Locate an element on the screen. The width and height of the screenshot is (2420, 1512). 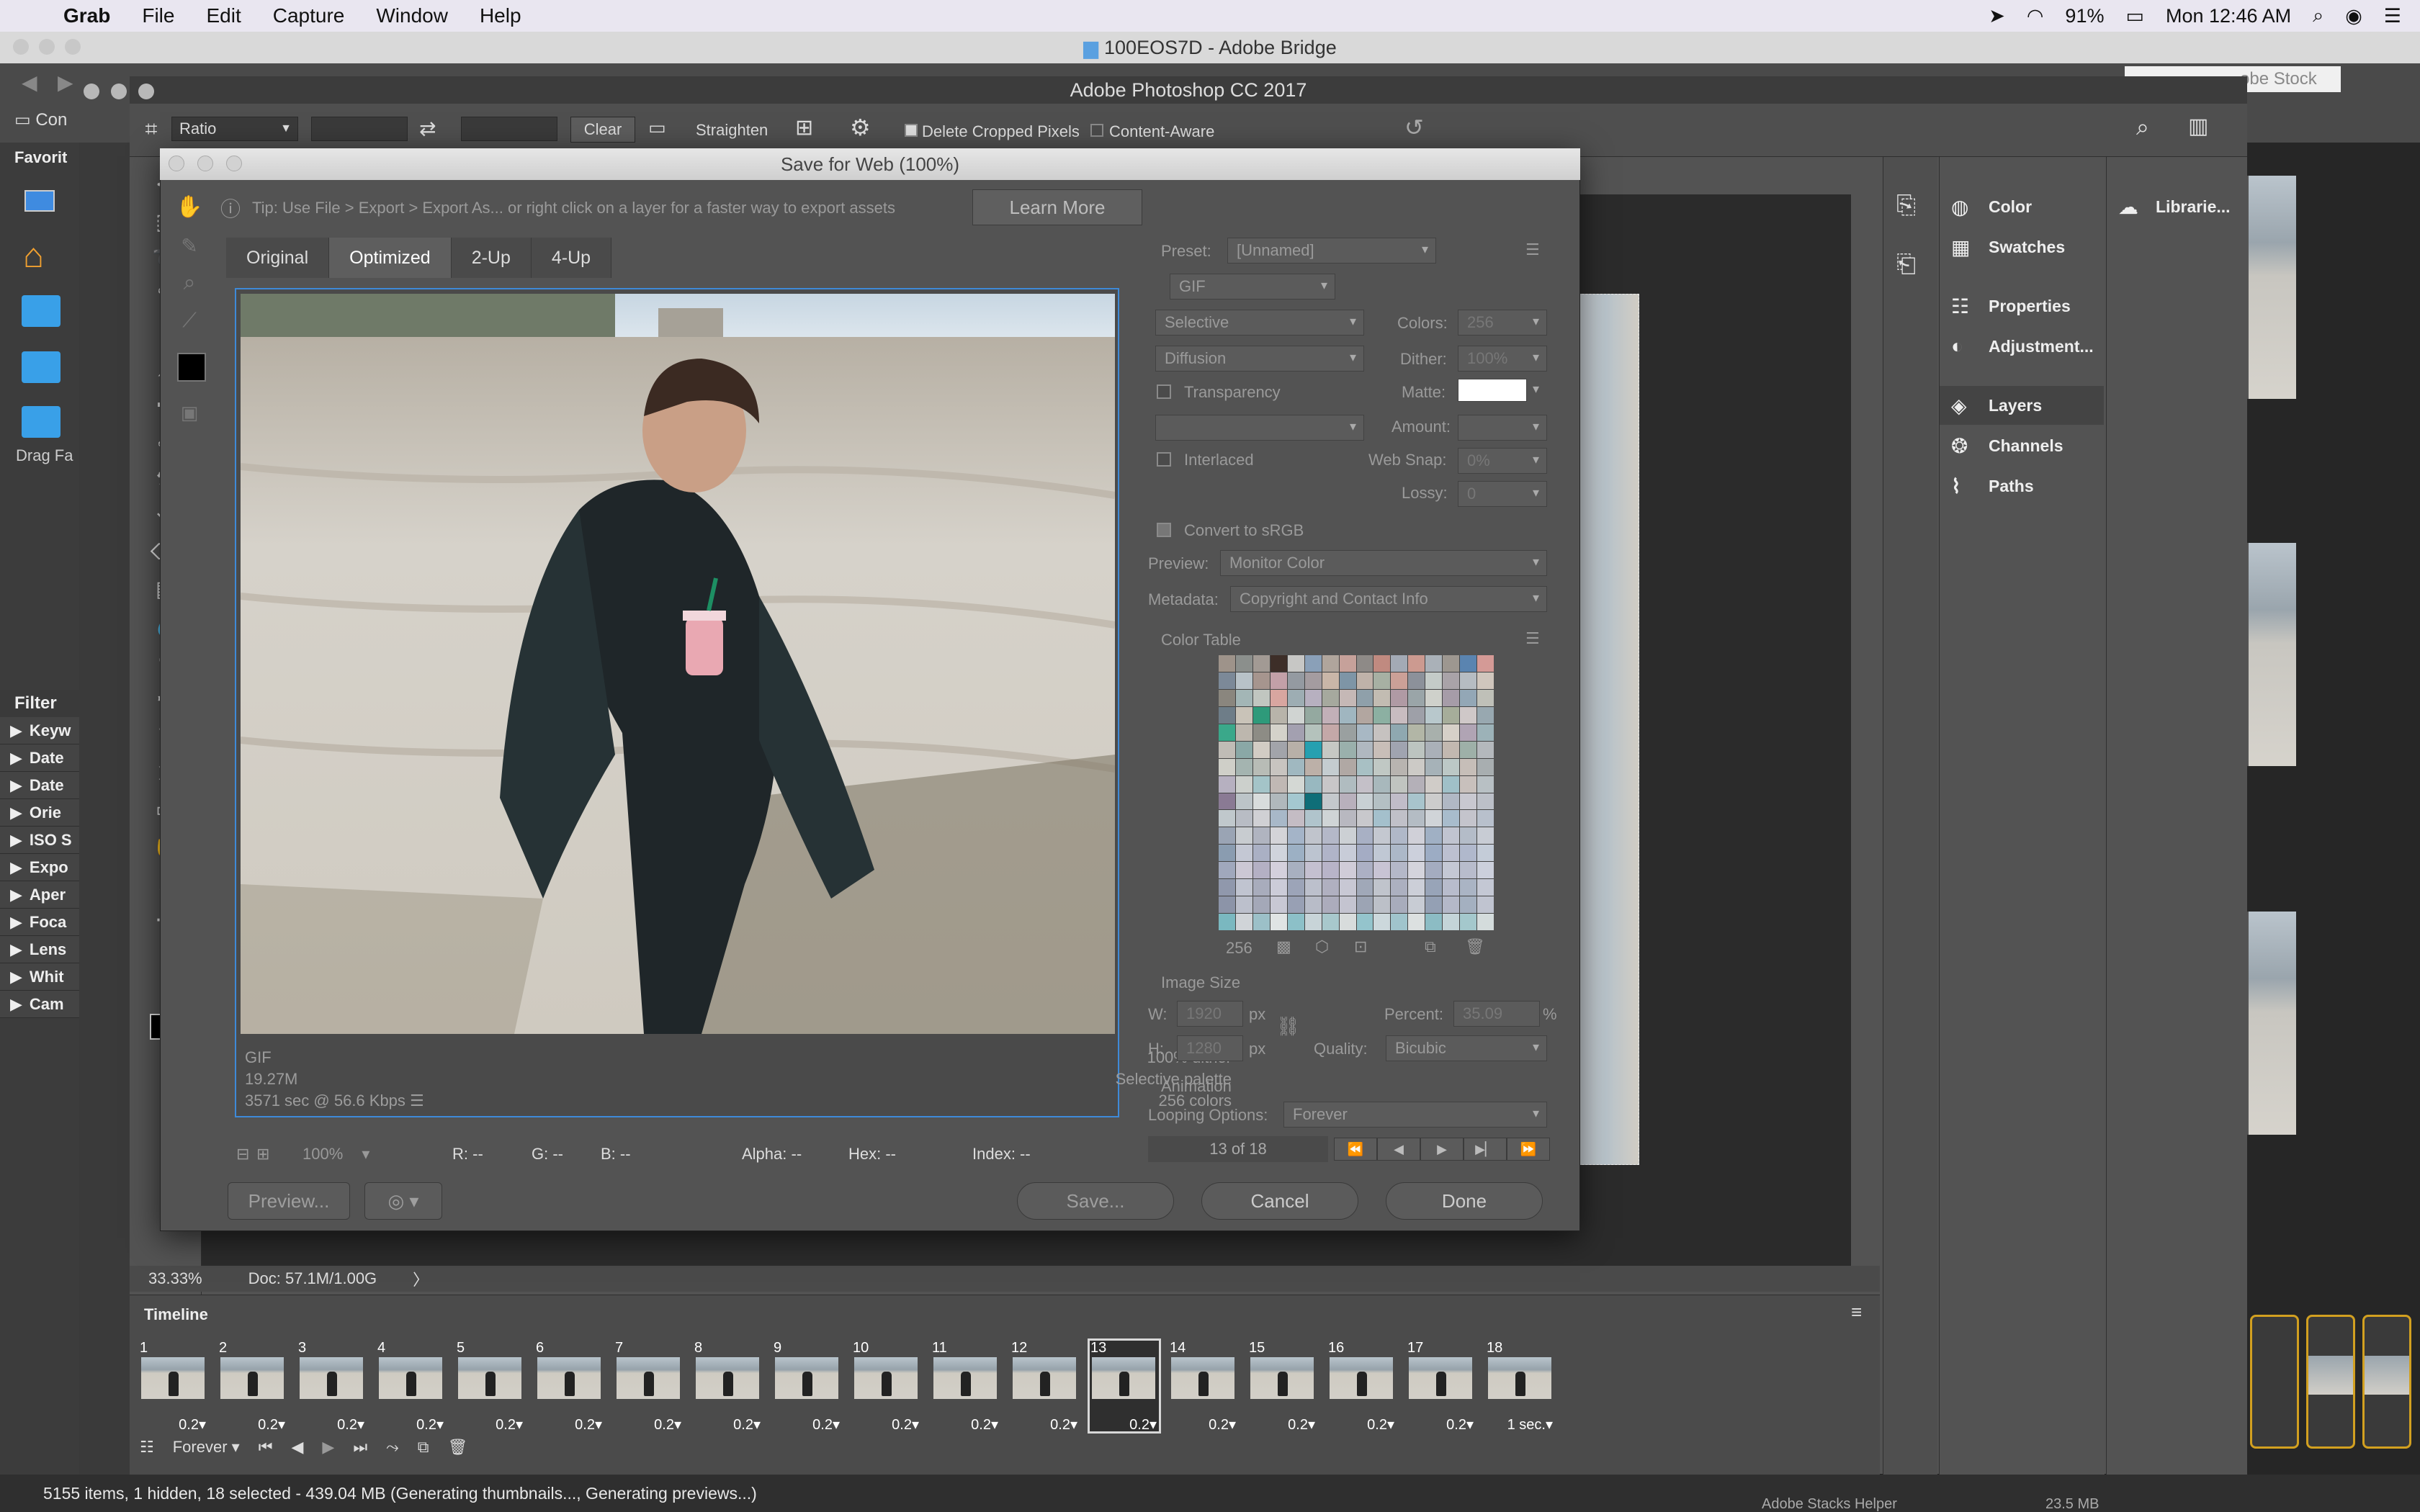
panel-swatches: ▦ Swatches is located at coordinates (2022, 247).